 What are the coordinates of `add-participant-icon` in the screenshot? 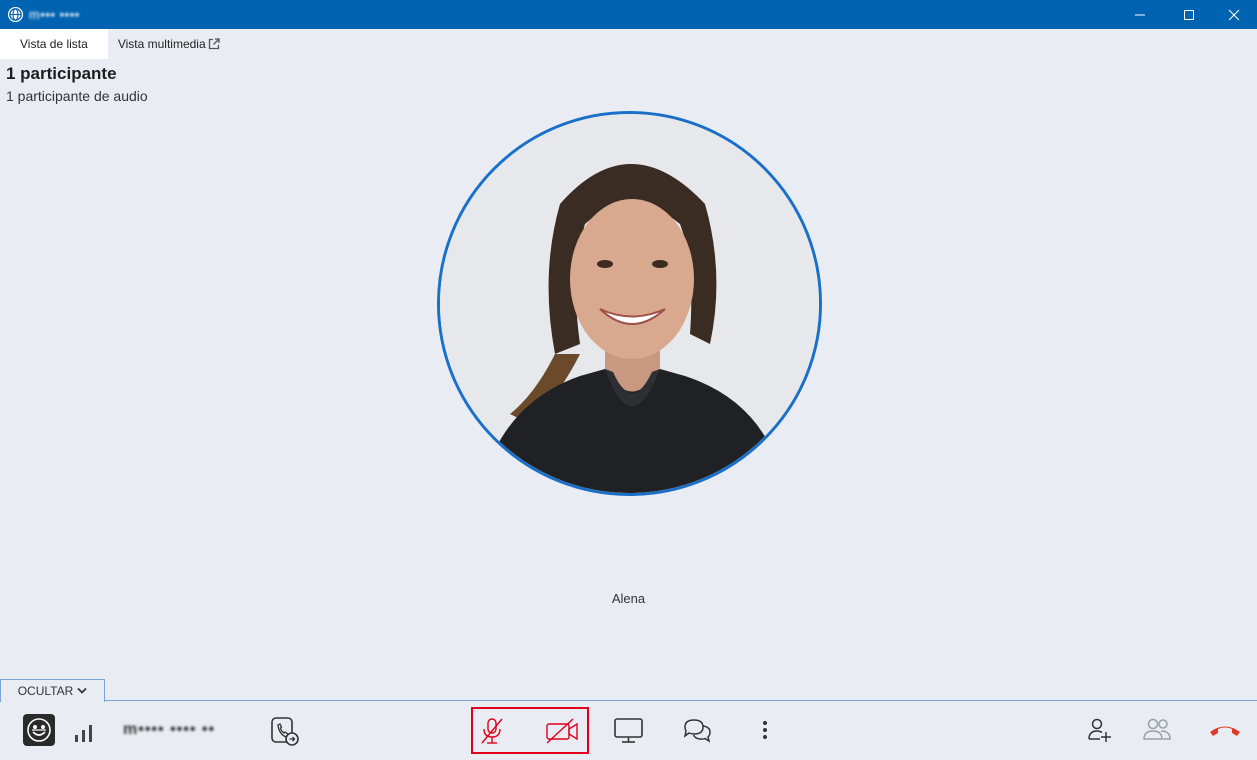 It's located at (1099, 730).